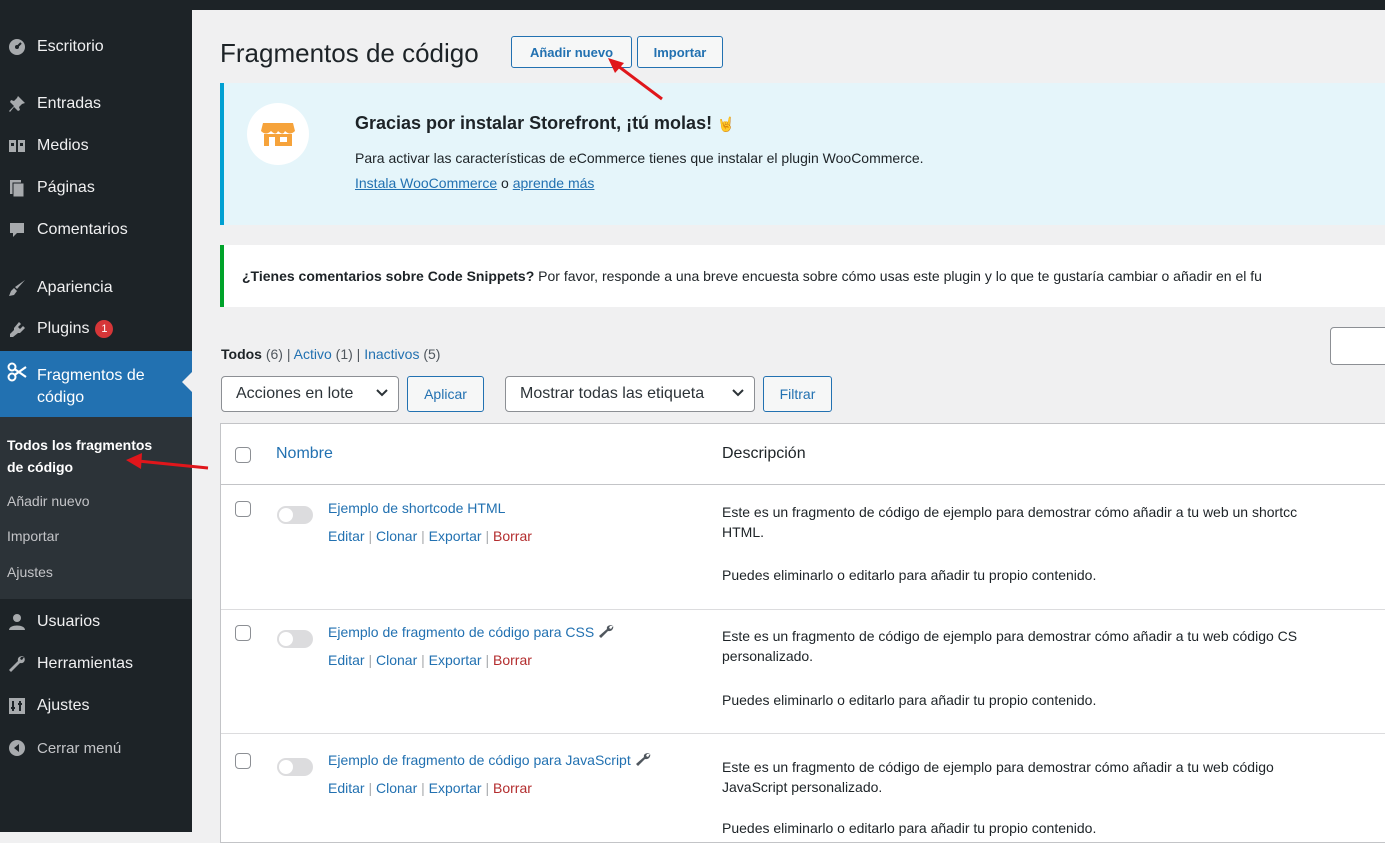 The width and height of the screenshot is (1385, 843). What do you see at coordinates (461, 632) in the screenshot?
I see `snippet-title-link: Ejemplo de fragmento de código para CSS` at bounding box center [461, 632].